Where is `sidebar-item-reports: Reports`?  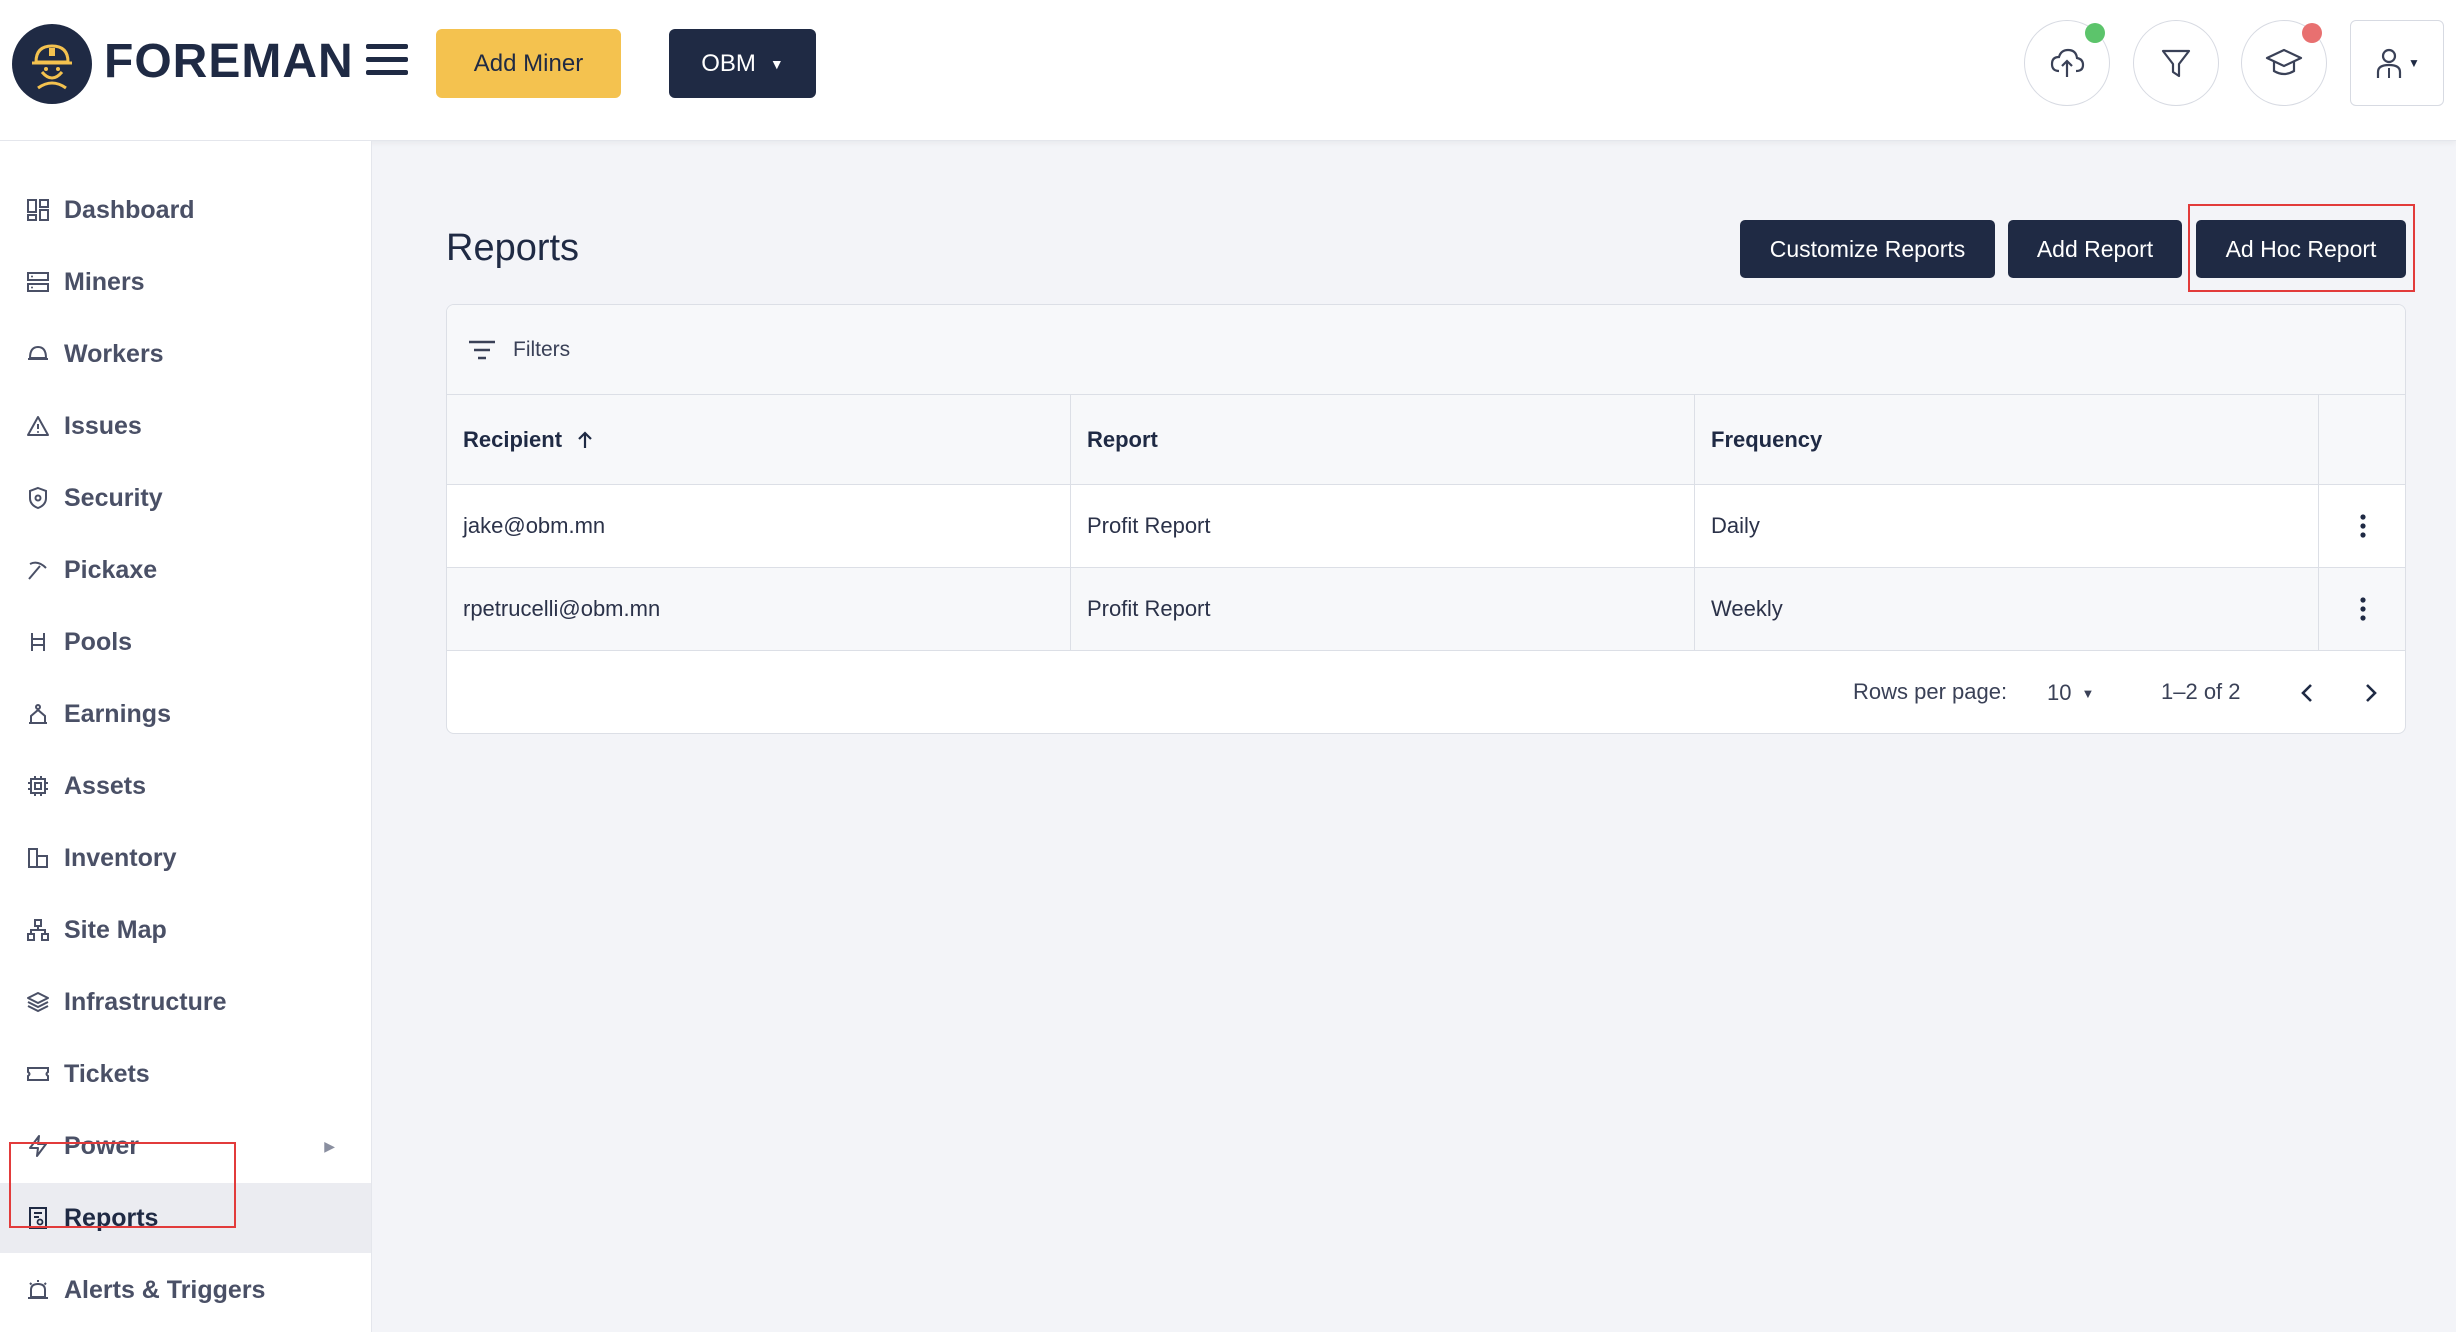 sidebar-item-reports: Reports is located at coordinates (185, 1218).